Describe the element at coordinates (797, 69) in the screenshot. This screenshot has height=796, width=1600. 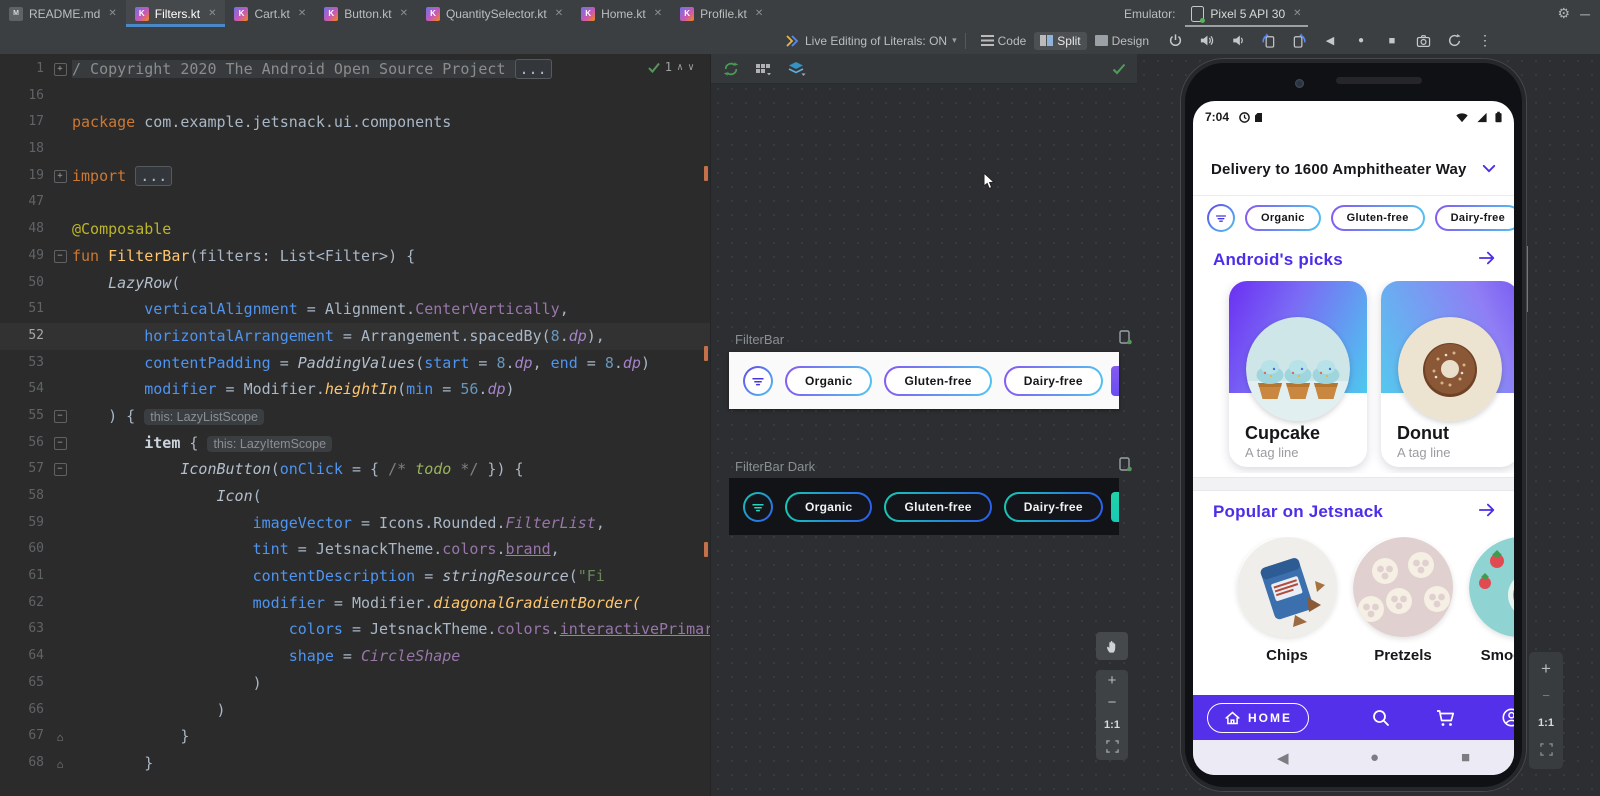
I see `layers-icon` at that location.